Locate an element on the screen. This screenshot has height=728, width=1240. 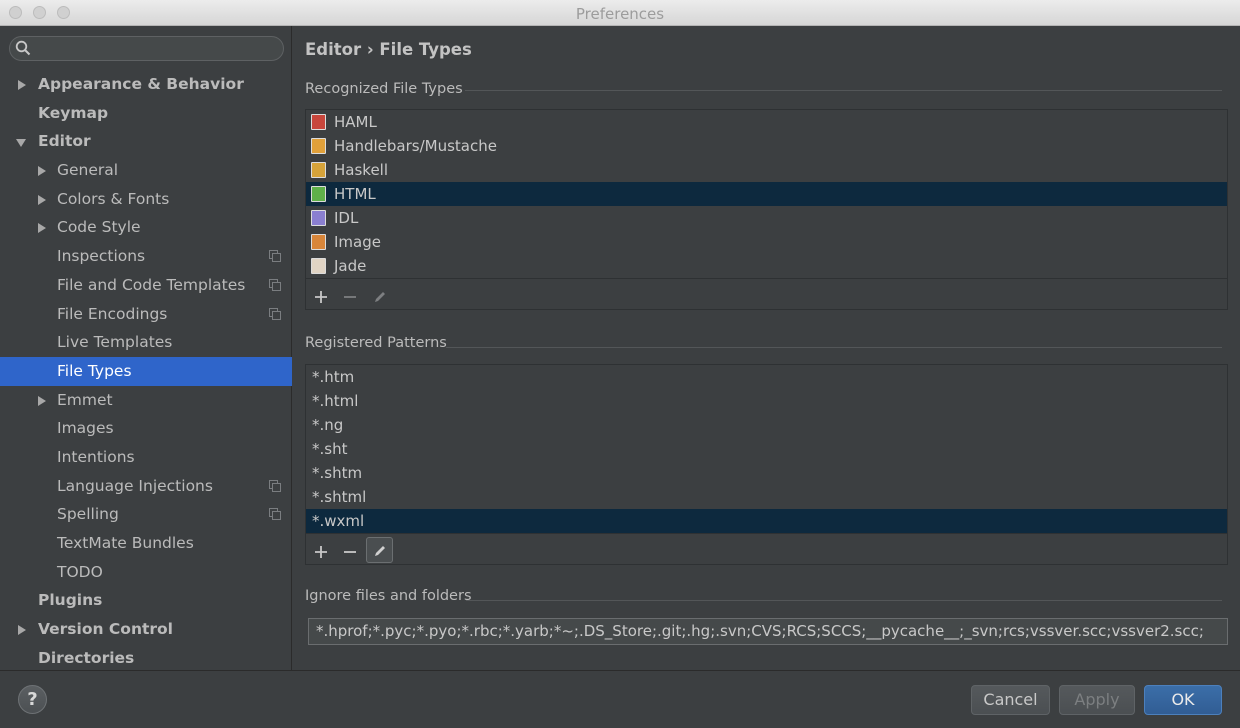
file-type-label: IDL is located at coordinates (346, 218).